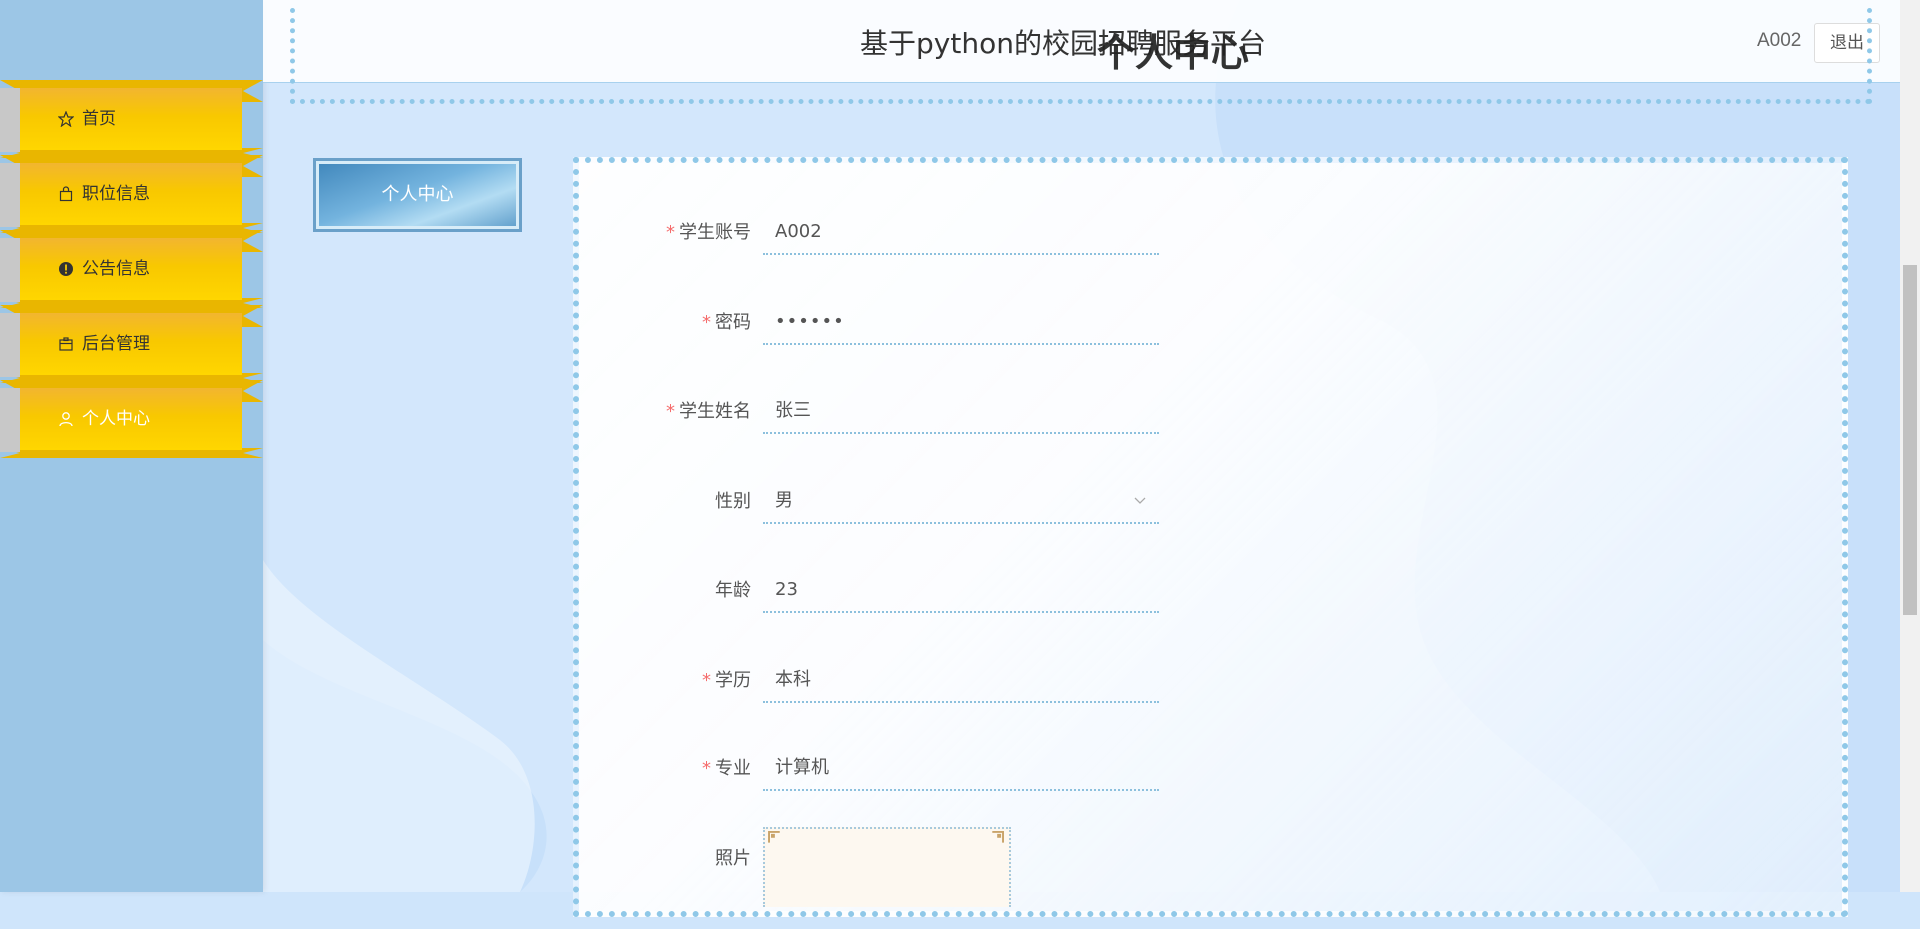 The width and height of the screenshot is (1920, 929). Describe the element at coordinates (733, 501) in the screenshot. I see `field-label: 性别` at that location.